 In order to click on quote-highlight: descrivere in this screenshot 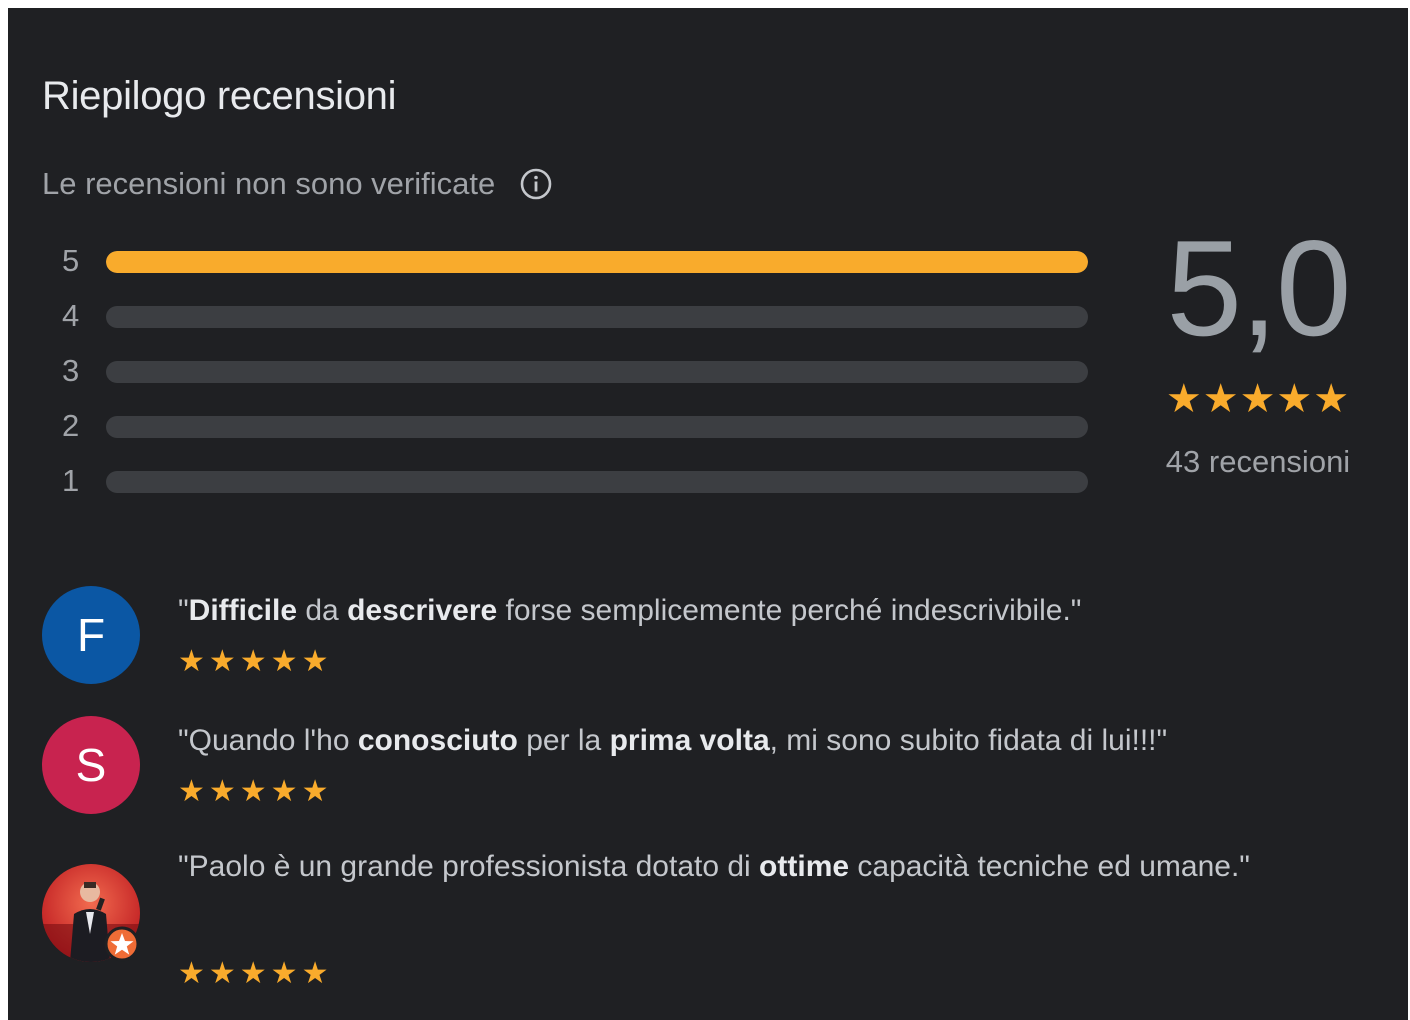, I will do `click(422, 610)`.